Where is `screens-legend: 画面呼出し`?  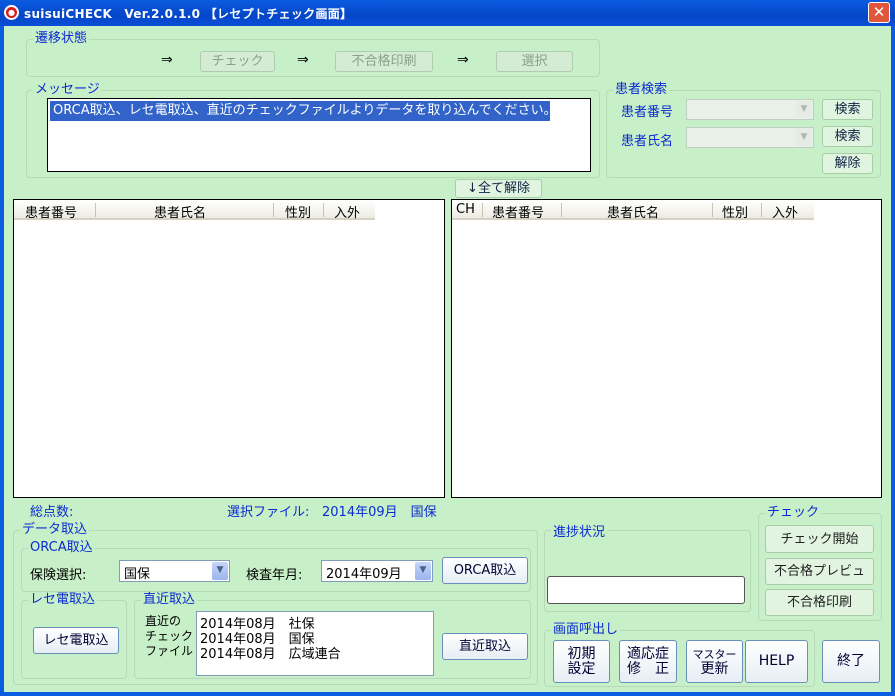
screens-legend: 画面呼出し is located at coordinates (586, 630).